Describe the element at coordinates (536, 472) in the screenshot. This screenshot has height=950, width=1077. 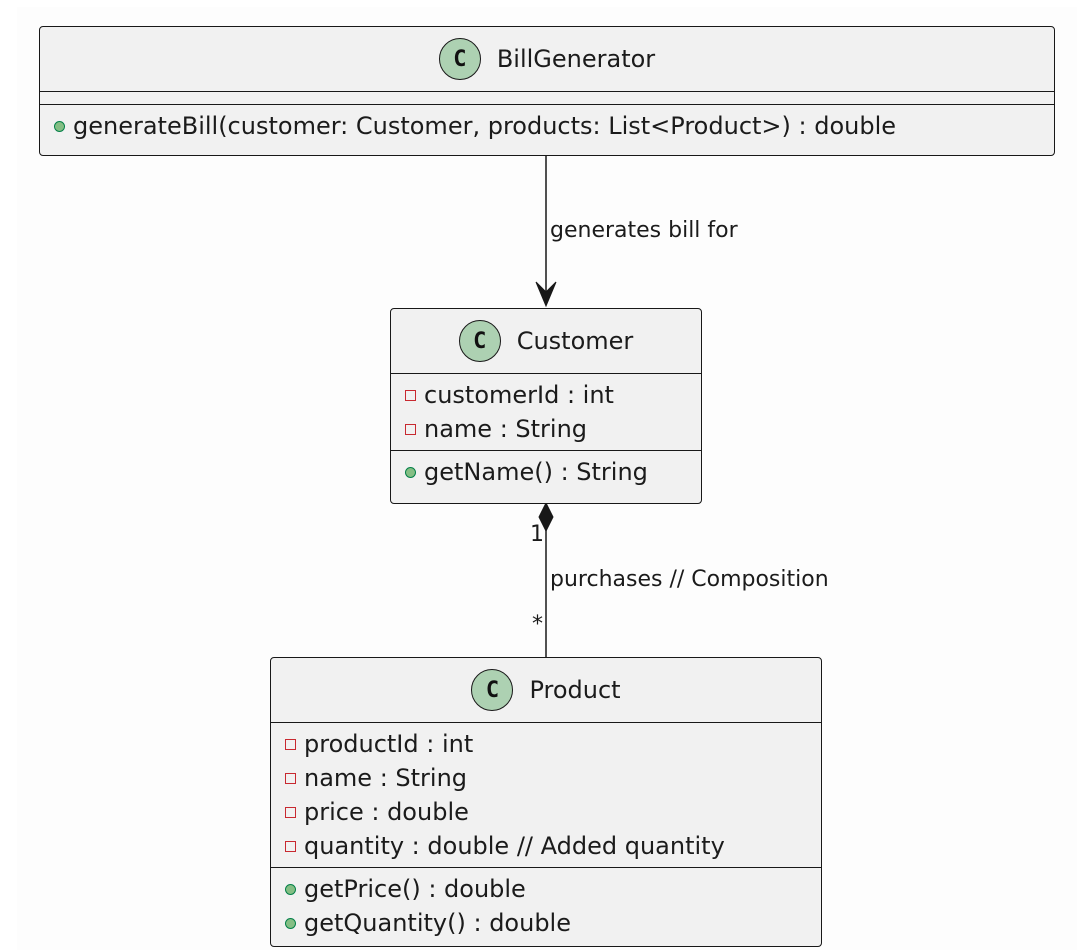
I see `method-text: getName() : String` at that location.